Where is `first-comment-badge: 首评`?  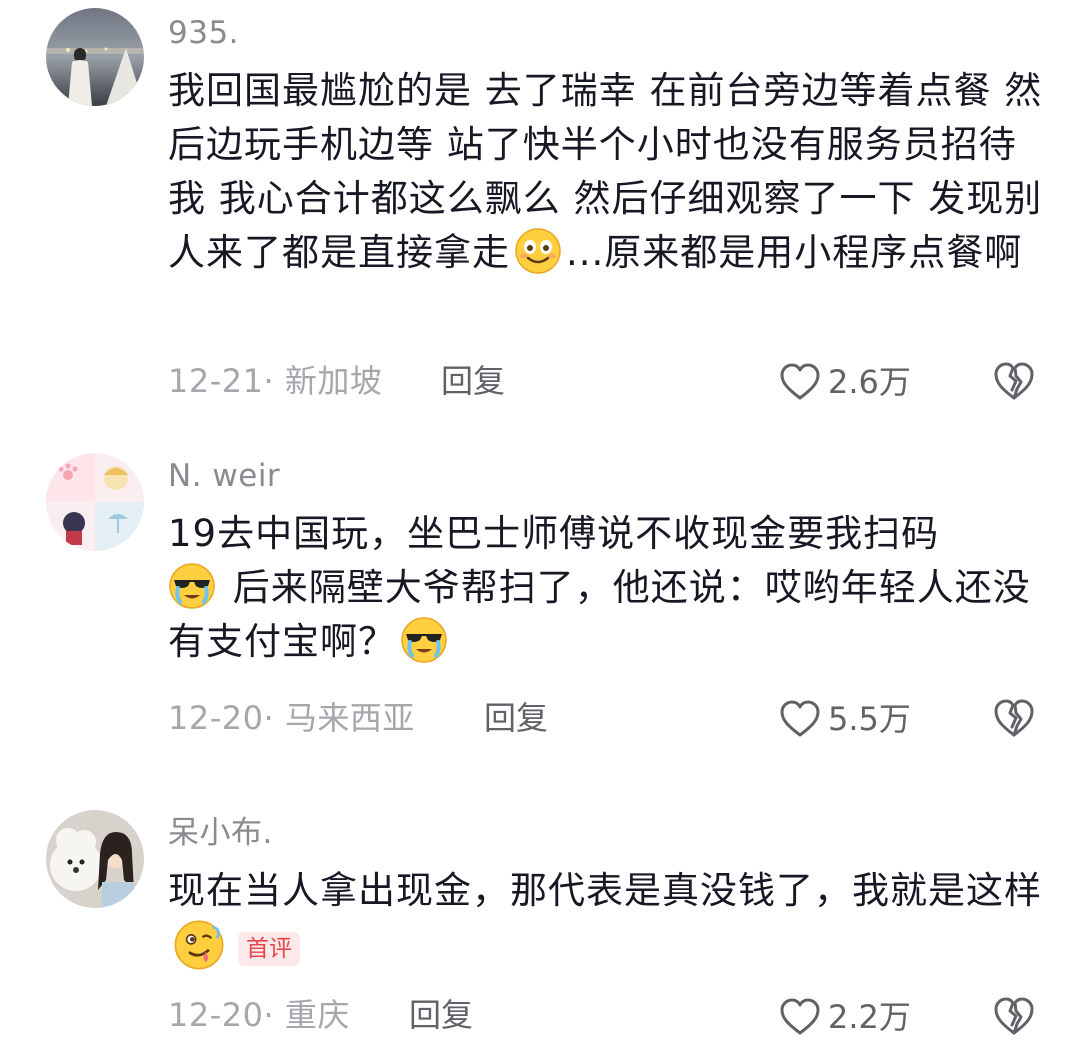 first-comment-badge: 首评 is located at coordinates (269, 949).